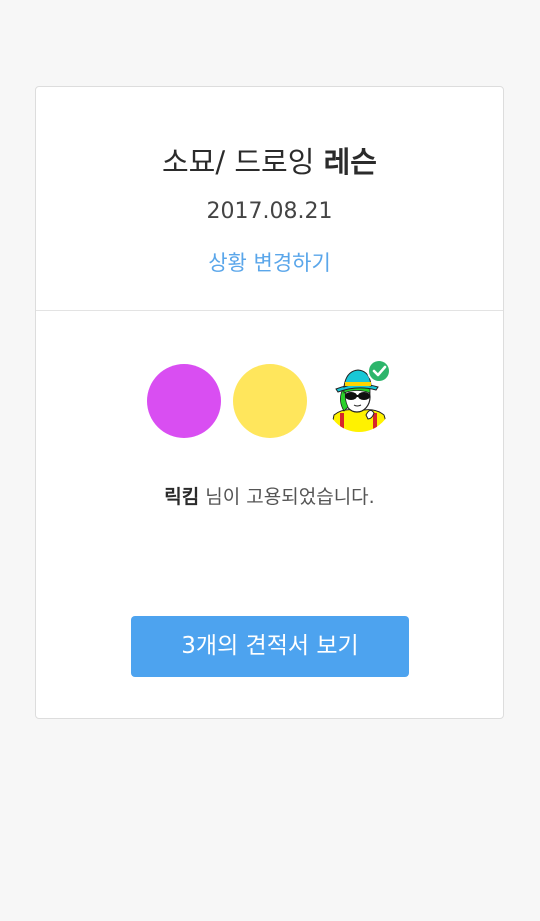  I want to click on title-type: 레슨, so click(350, 162).